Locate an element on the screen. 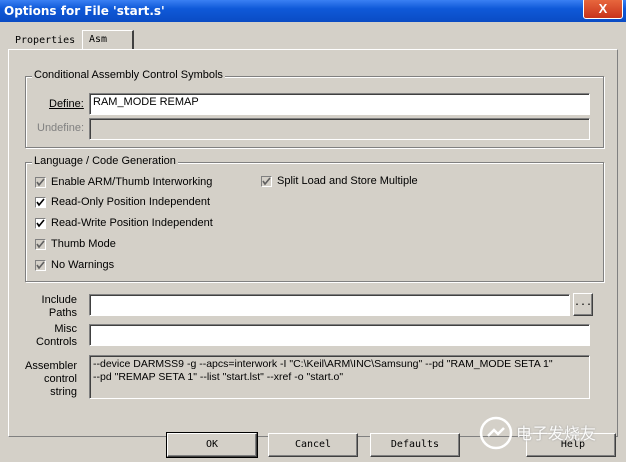 This screenshot has height=462, width=626. checkbox-arm-thumb-interworking: Enable ARM/Thumb Interworking is located at coordinates (123, 182).